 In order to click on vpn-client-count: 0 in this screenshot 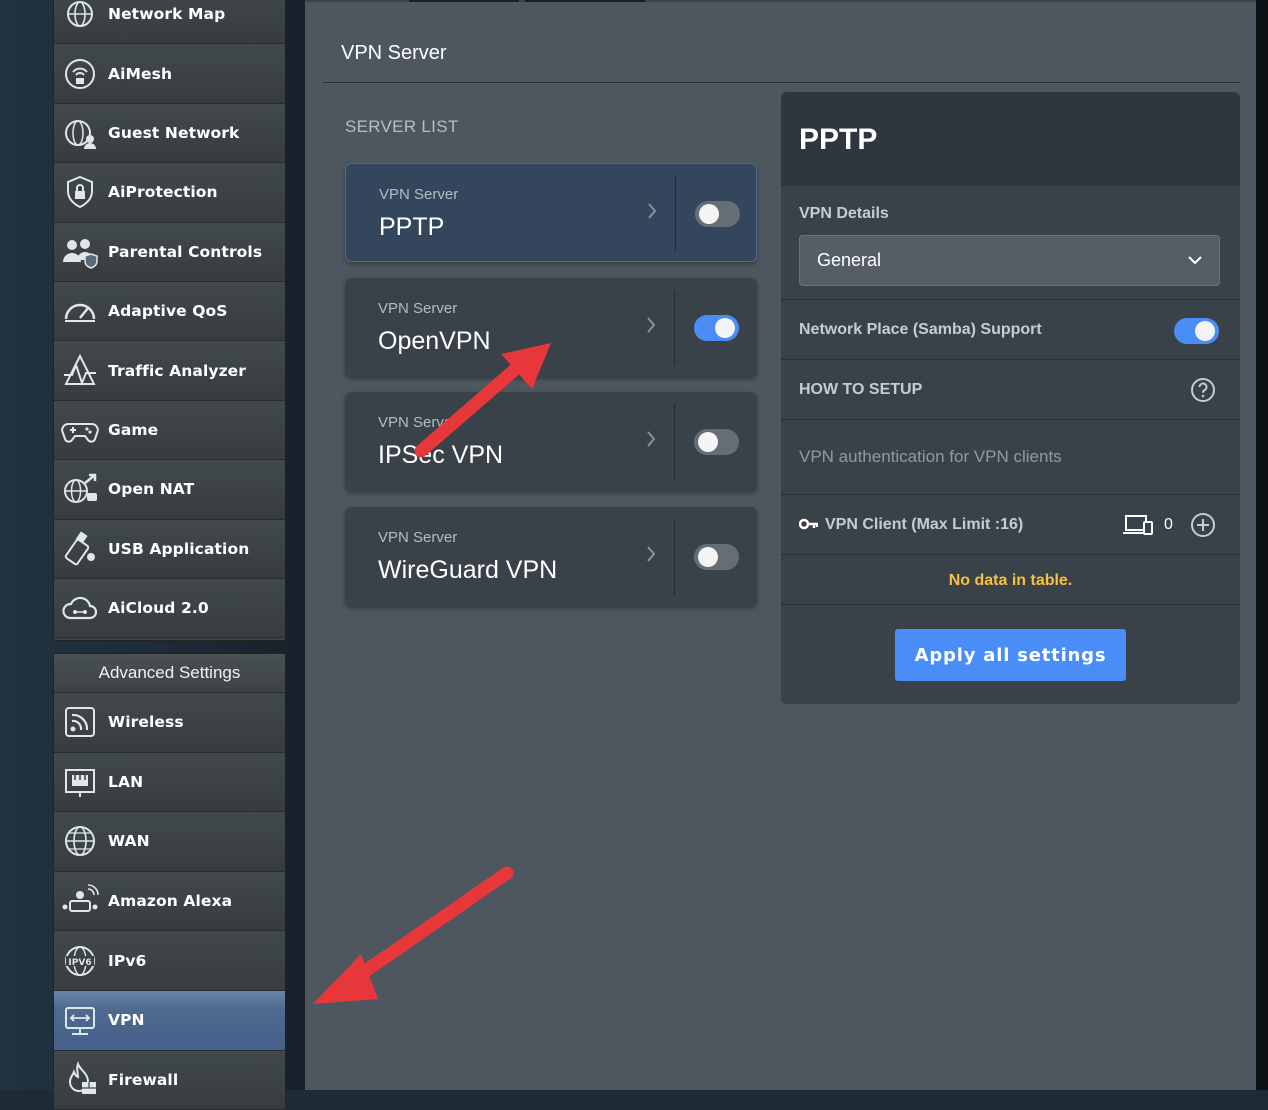, I will do `click(1168, 524)`.